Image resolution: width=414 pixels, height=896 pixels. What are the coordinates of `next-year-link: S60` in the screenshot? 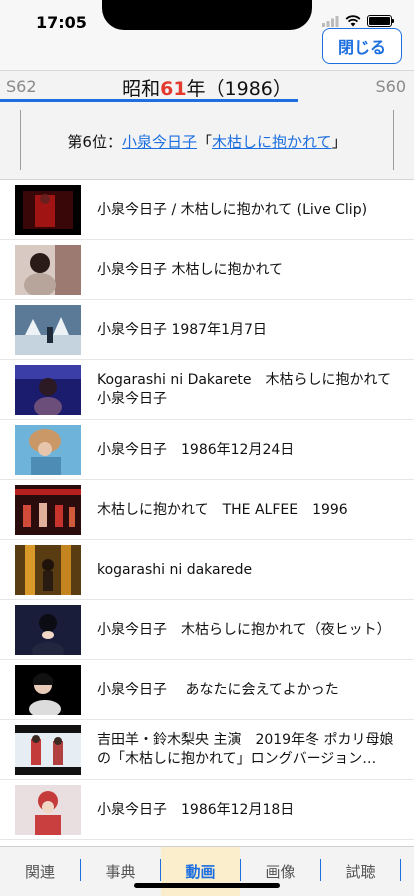 It's located at (390, 86).